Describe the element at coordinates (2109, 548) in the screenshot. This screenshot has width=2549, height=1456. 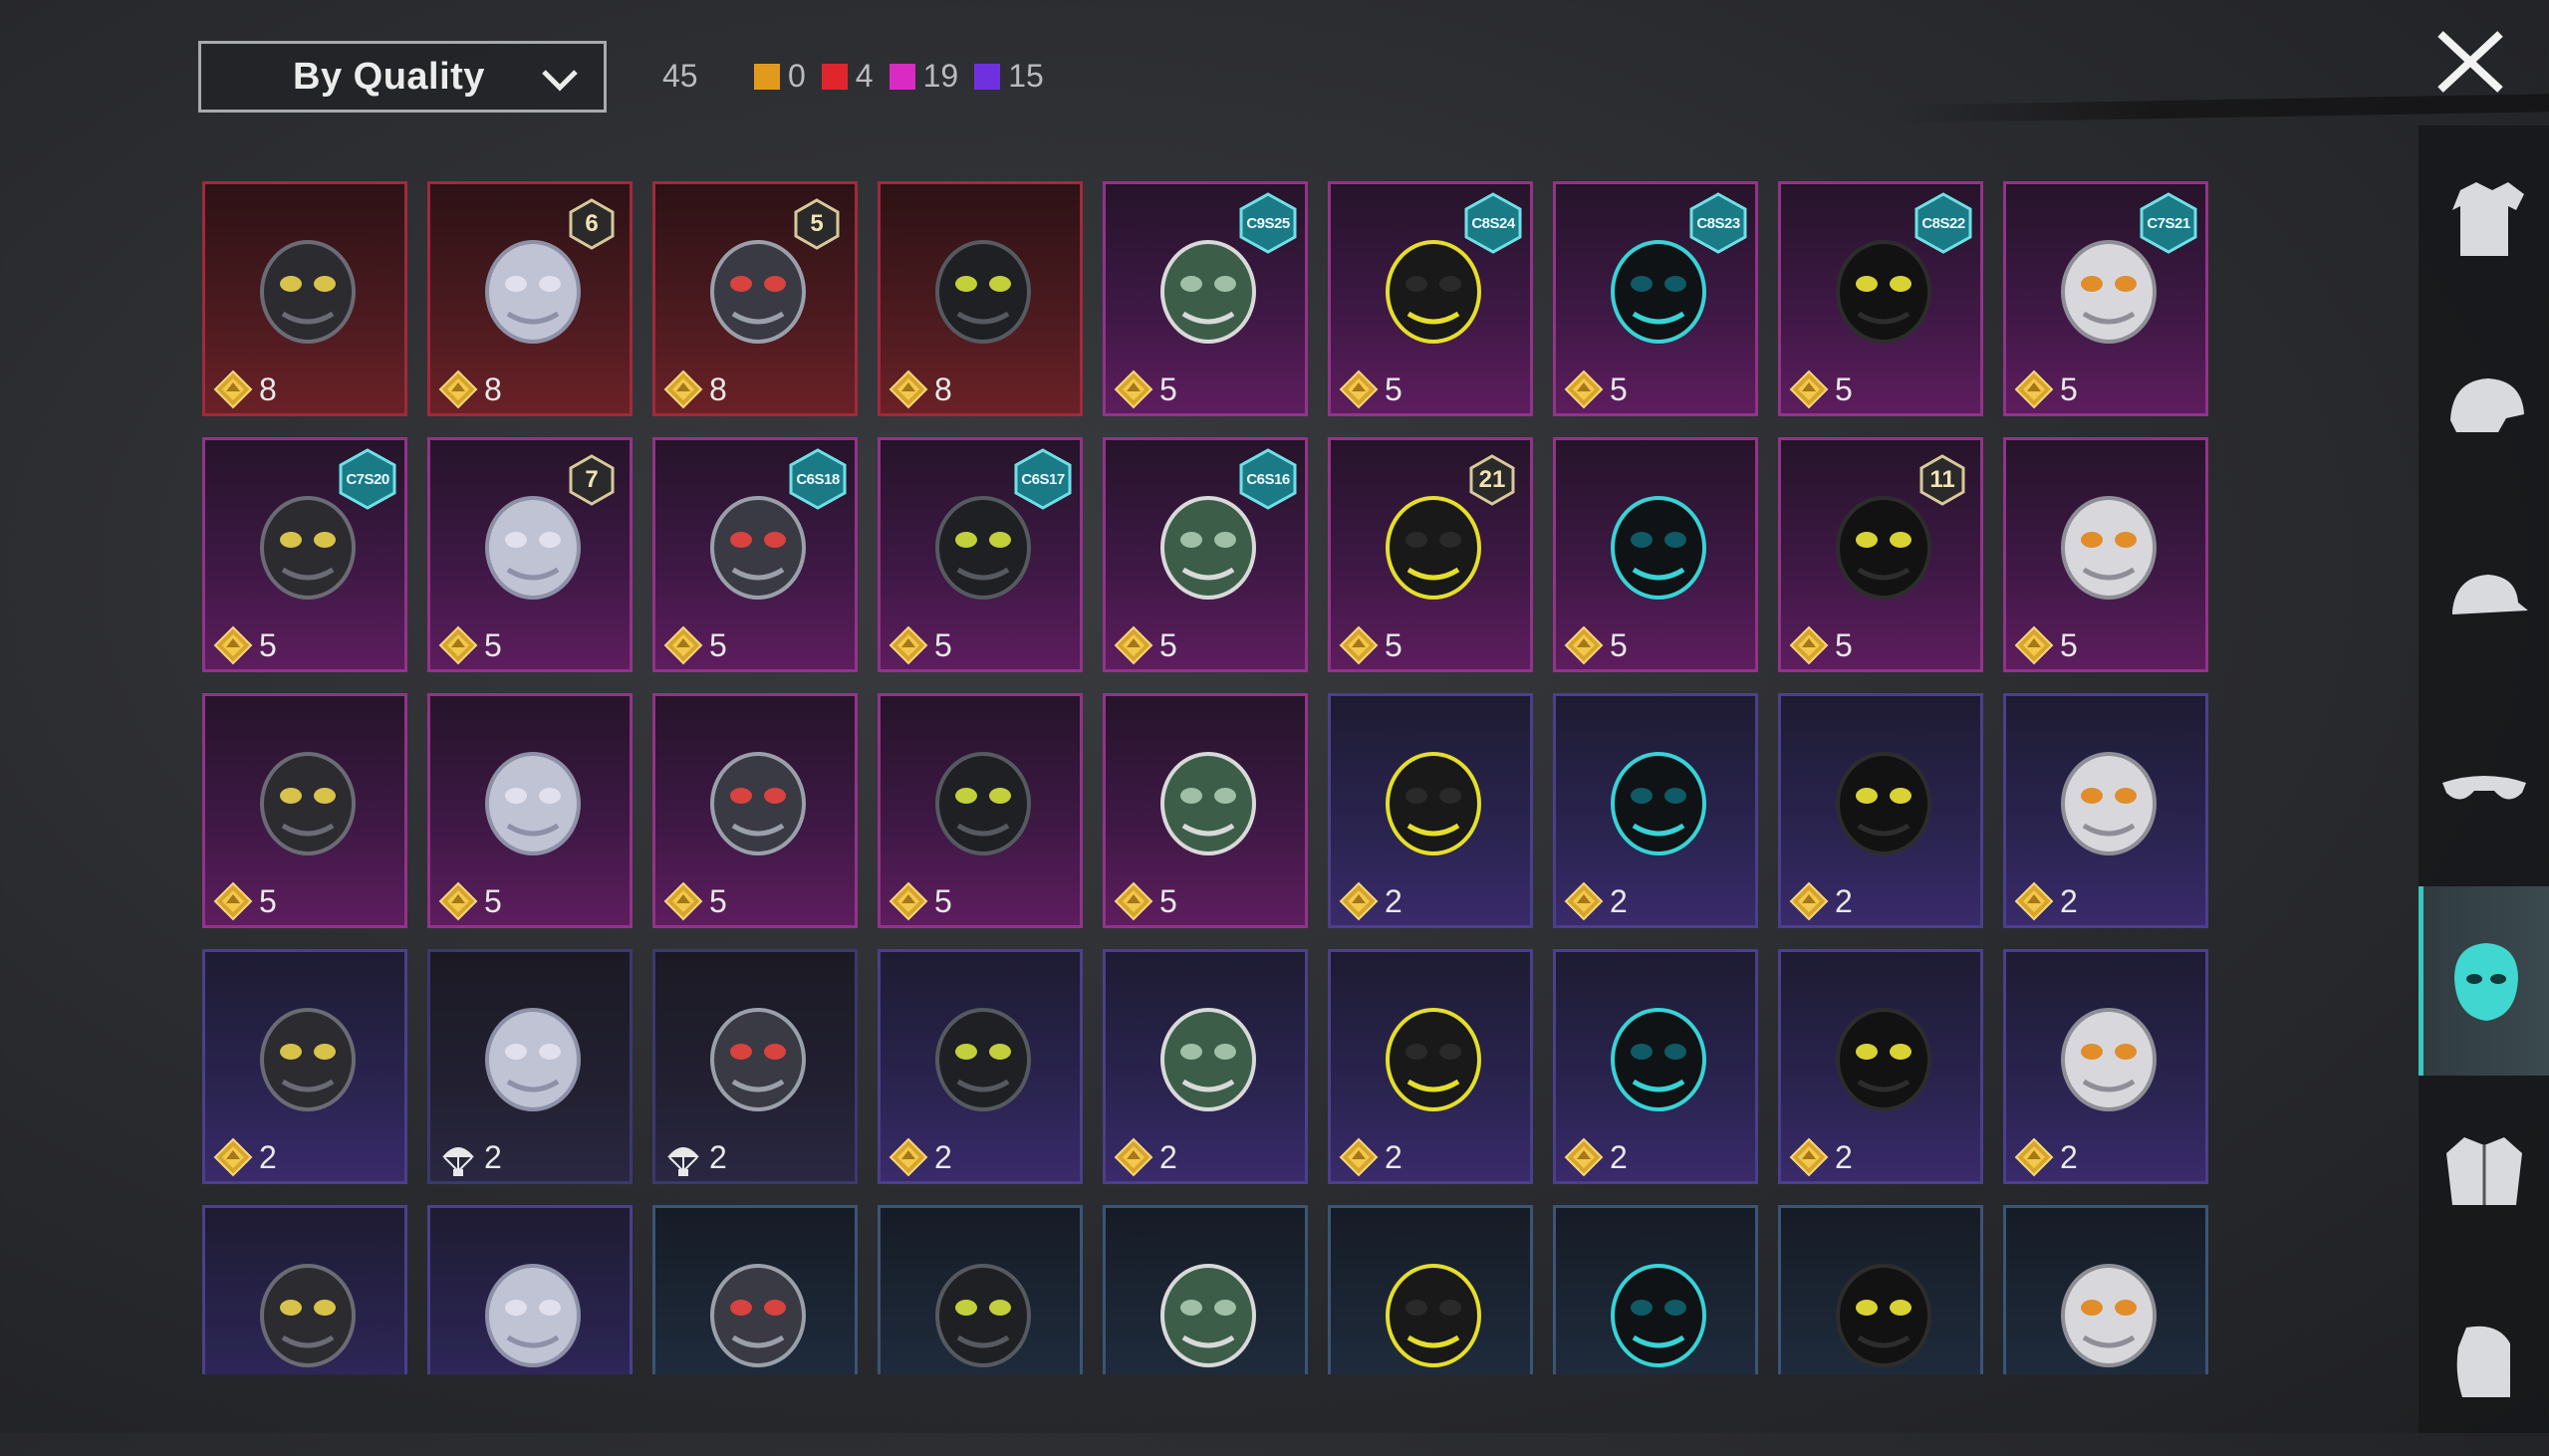
I see `clown-mask-icon` at that location.